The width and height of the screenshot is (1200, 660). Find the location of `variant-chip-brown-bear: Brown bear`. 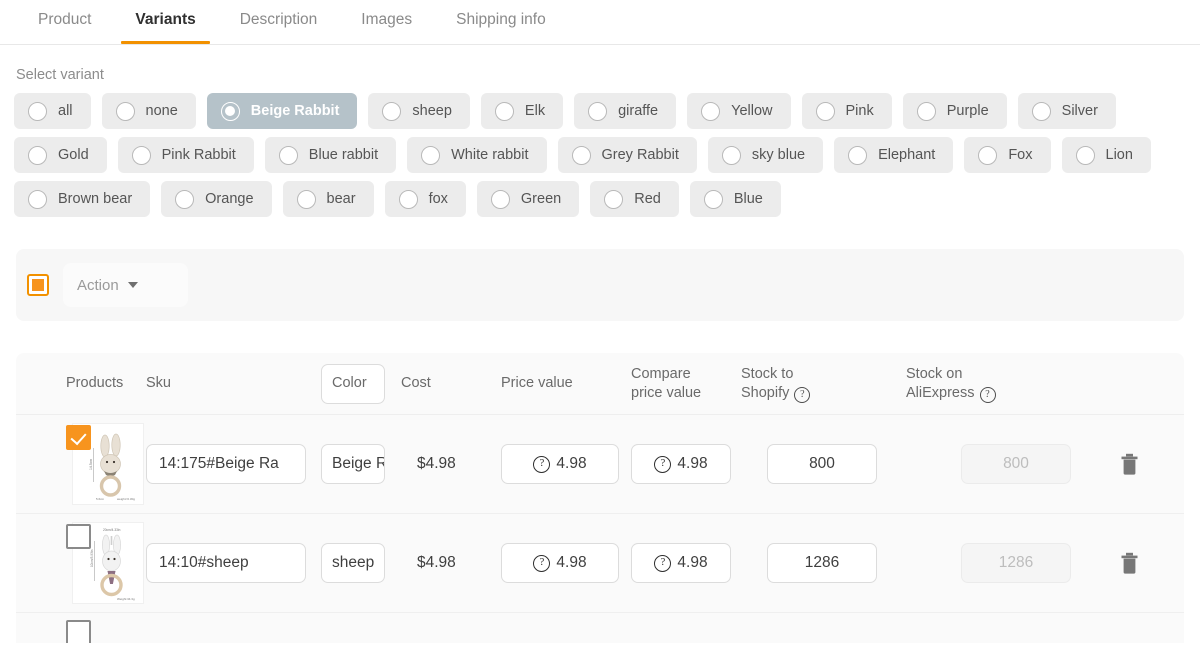

variant-chip-brown-bear: Brown bear is located at coordinates (82, 199).